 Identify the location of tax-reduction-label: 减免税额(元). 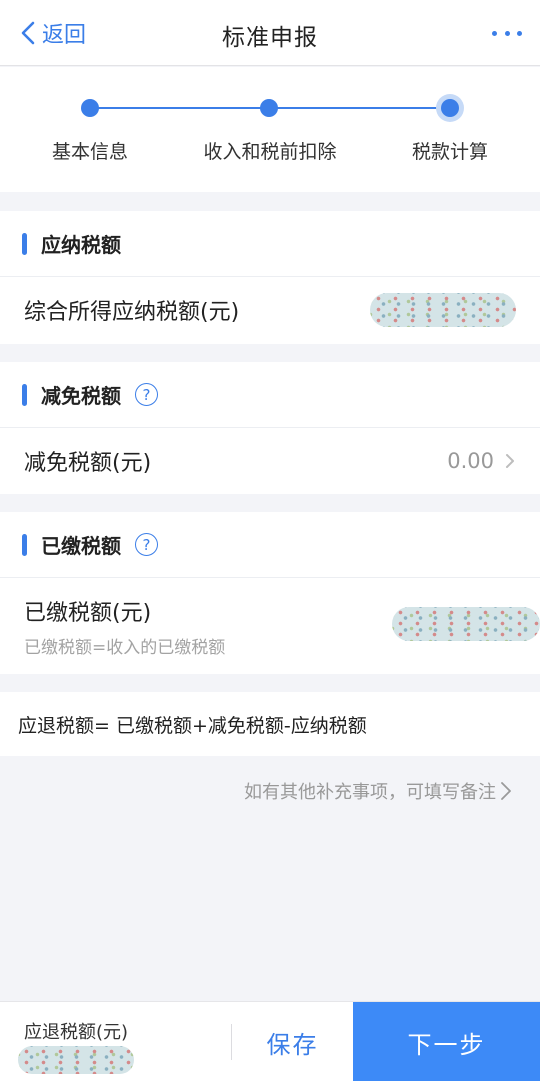
(88, 463).